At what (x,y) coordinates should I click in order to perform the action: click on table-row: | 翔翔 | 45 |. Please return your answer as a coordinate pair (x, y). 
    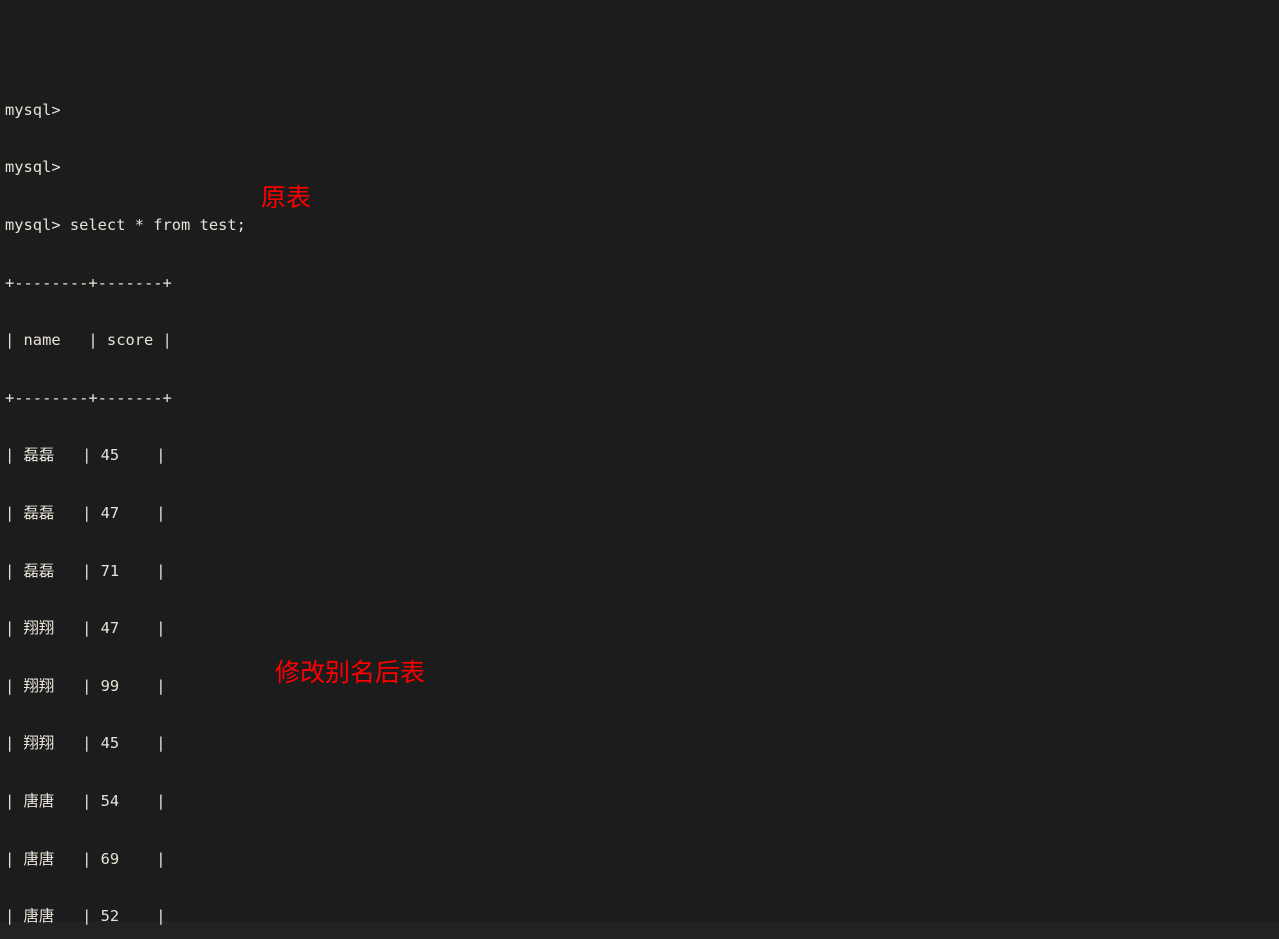
    Looking at the image, I should click on (85, 743).